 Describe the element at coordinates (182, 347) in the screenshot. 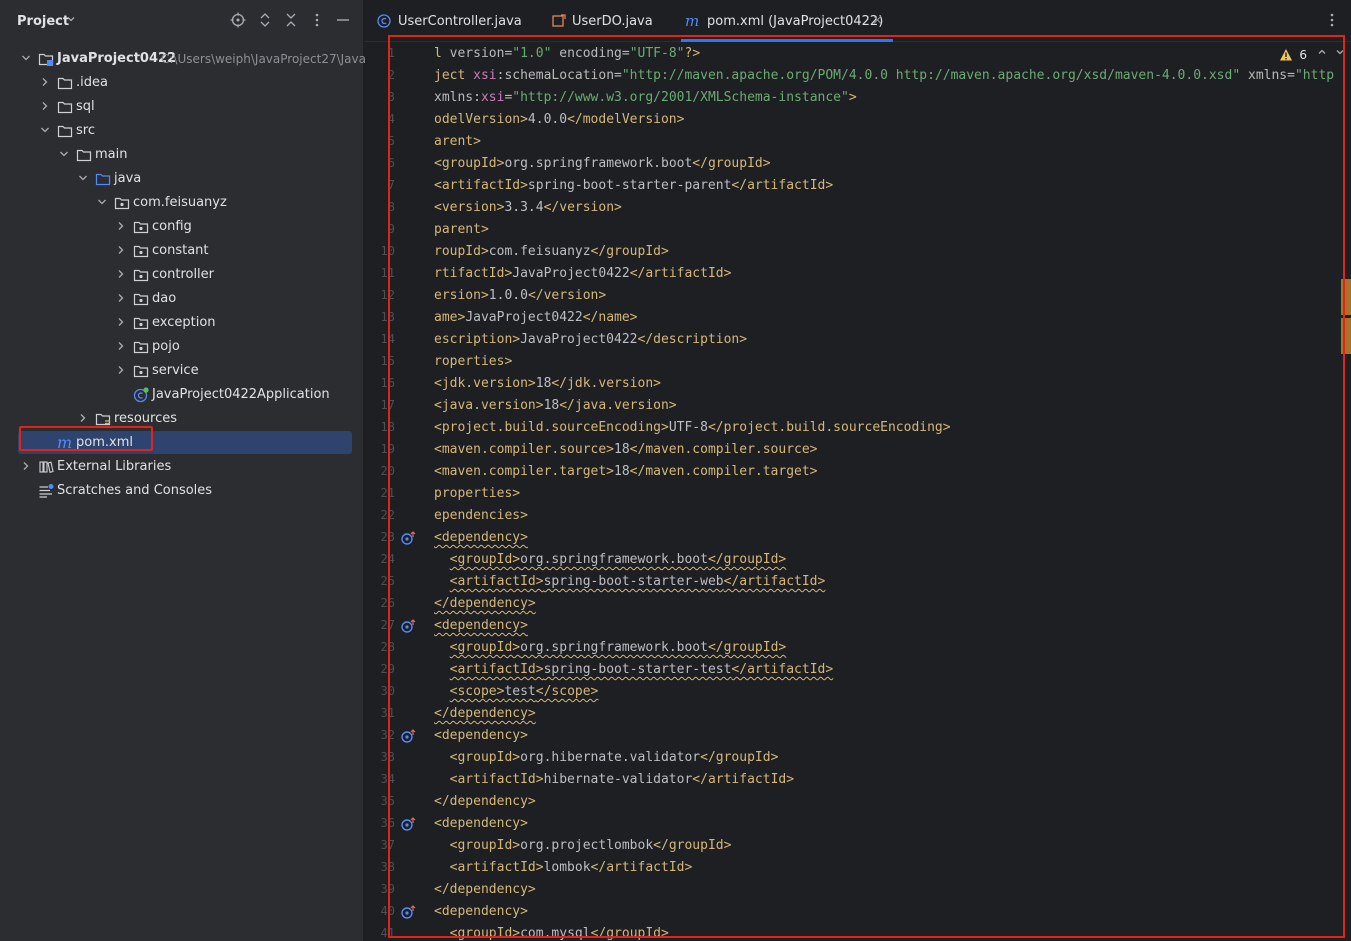

I see `tree-item-pojo: pojo` at that location.